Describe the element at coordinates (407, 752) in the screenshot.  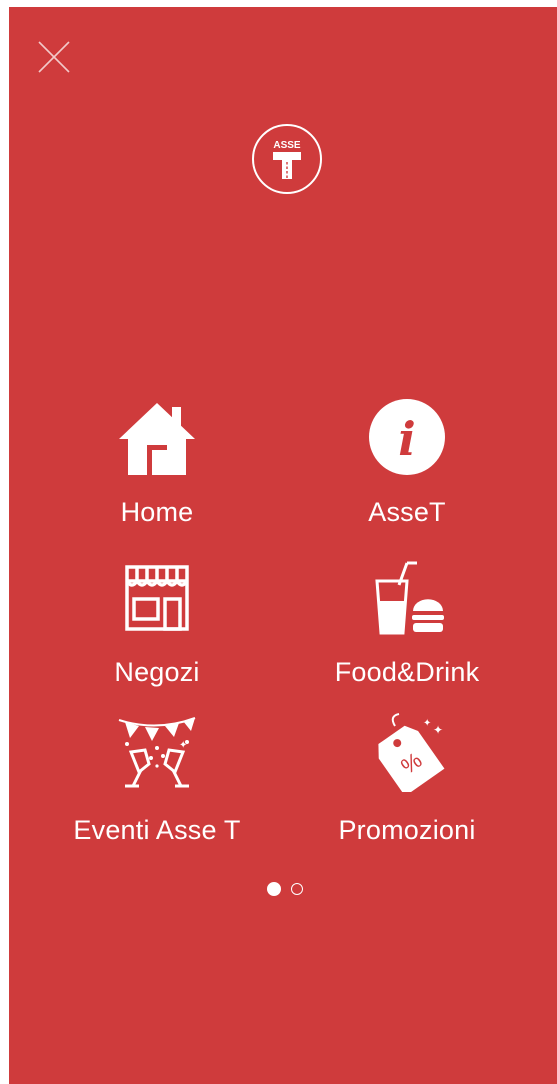
I see `tag-percent-icon: % ✦ ✦` at that location.